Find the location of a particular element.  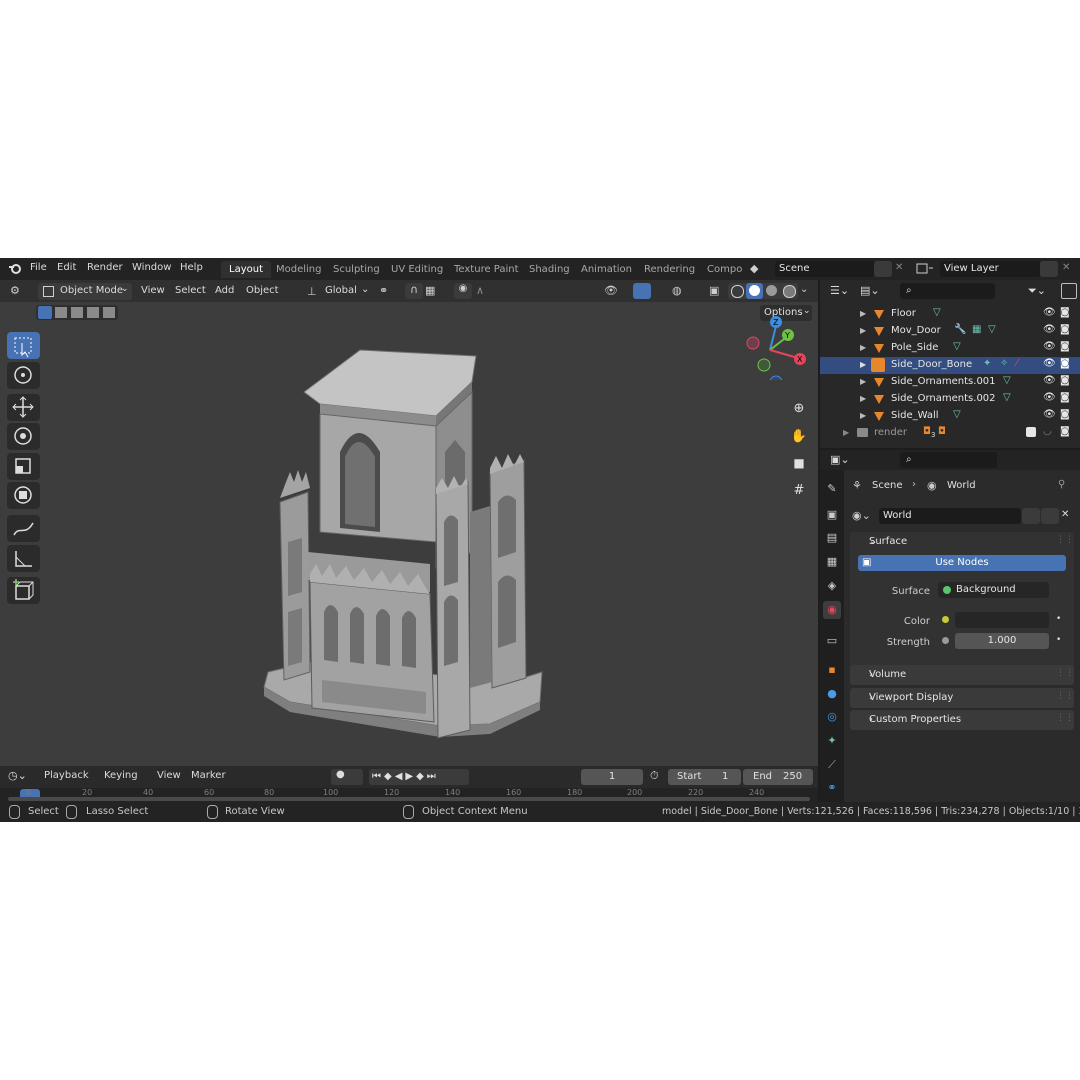

vertex-group-icon: ▦ is located at coordinates (976, 329).